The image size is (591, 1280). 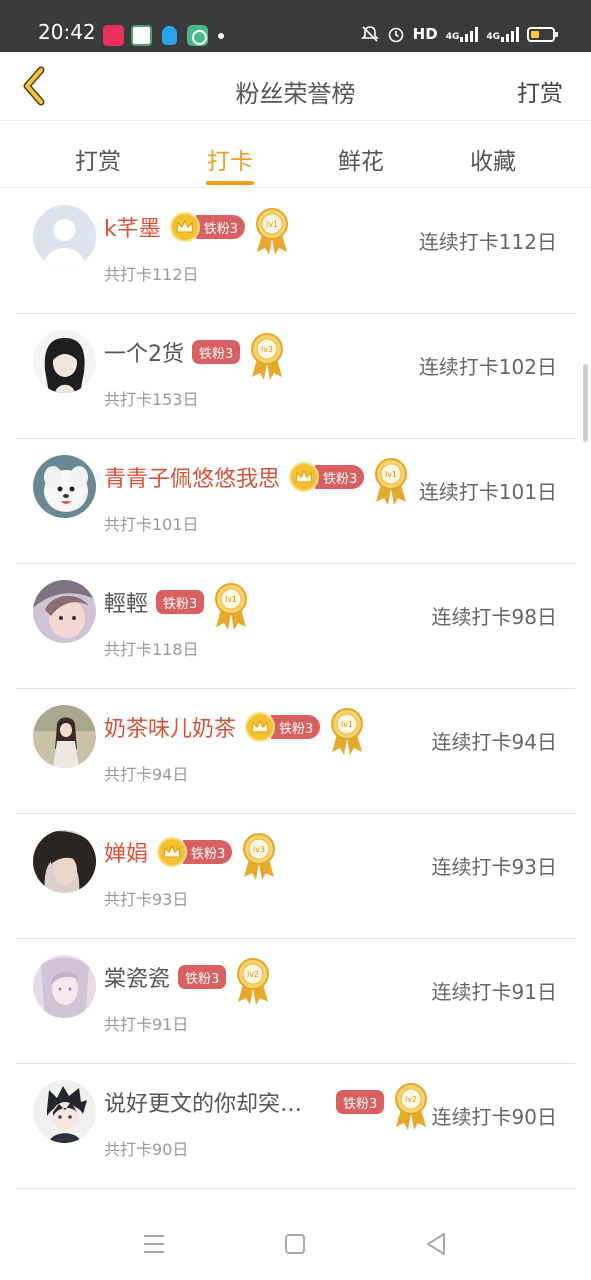 I want to click on system-nav-bar, so click(x=295, y=1242).